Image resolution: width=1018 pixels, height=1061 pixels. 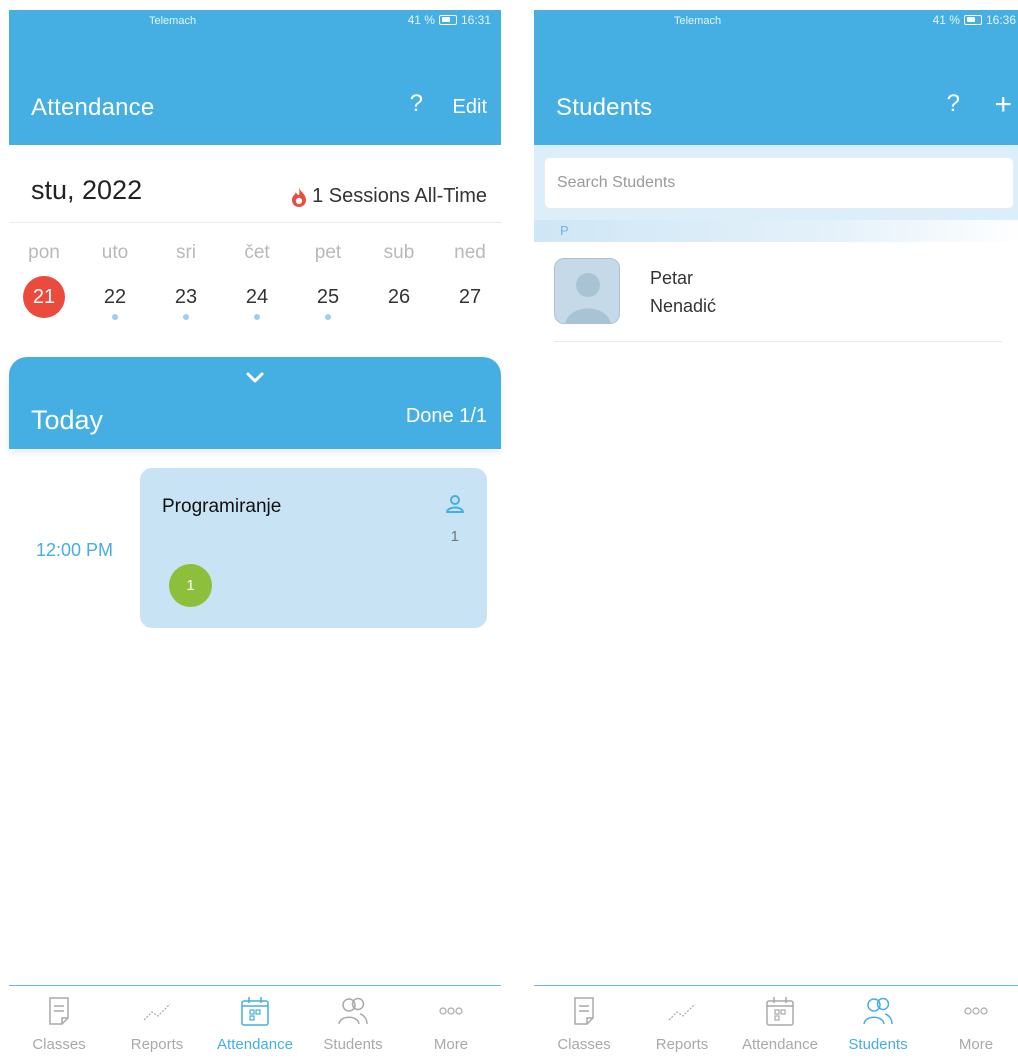 What do you see at coordinates (470, 252) in the screenshot?
I see `day-name: ned` at bounding box center [470, 252].